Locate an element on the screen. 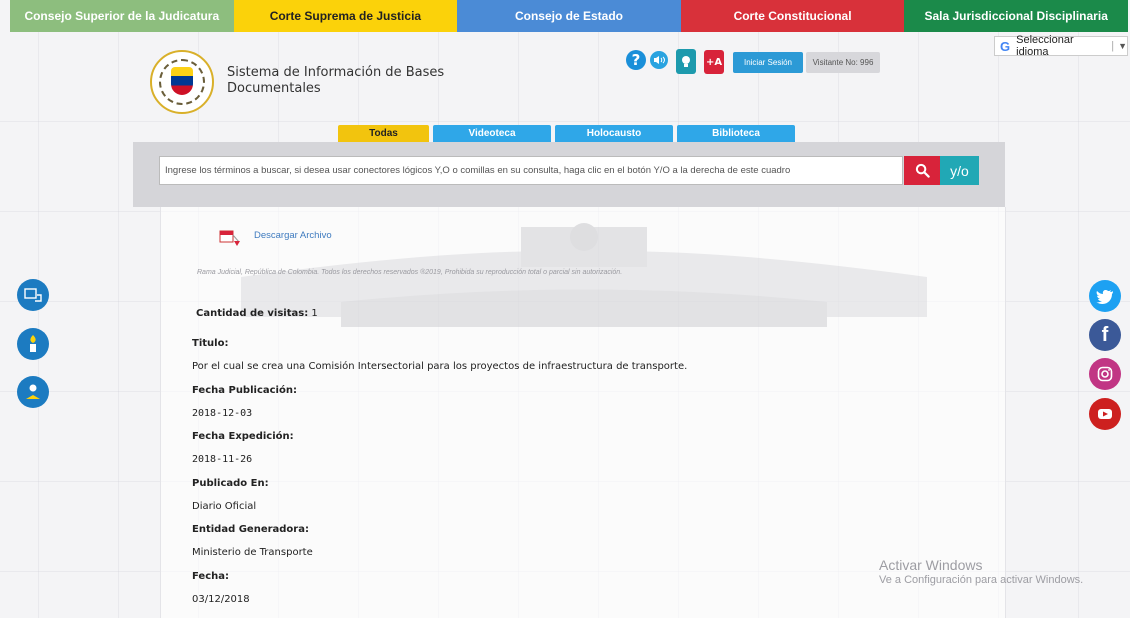  title-label: Titulo: is located at coordinates (210, 343).